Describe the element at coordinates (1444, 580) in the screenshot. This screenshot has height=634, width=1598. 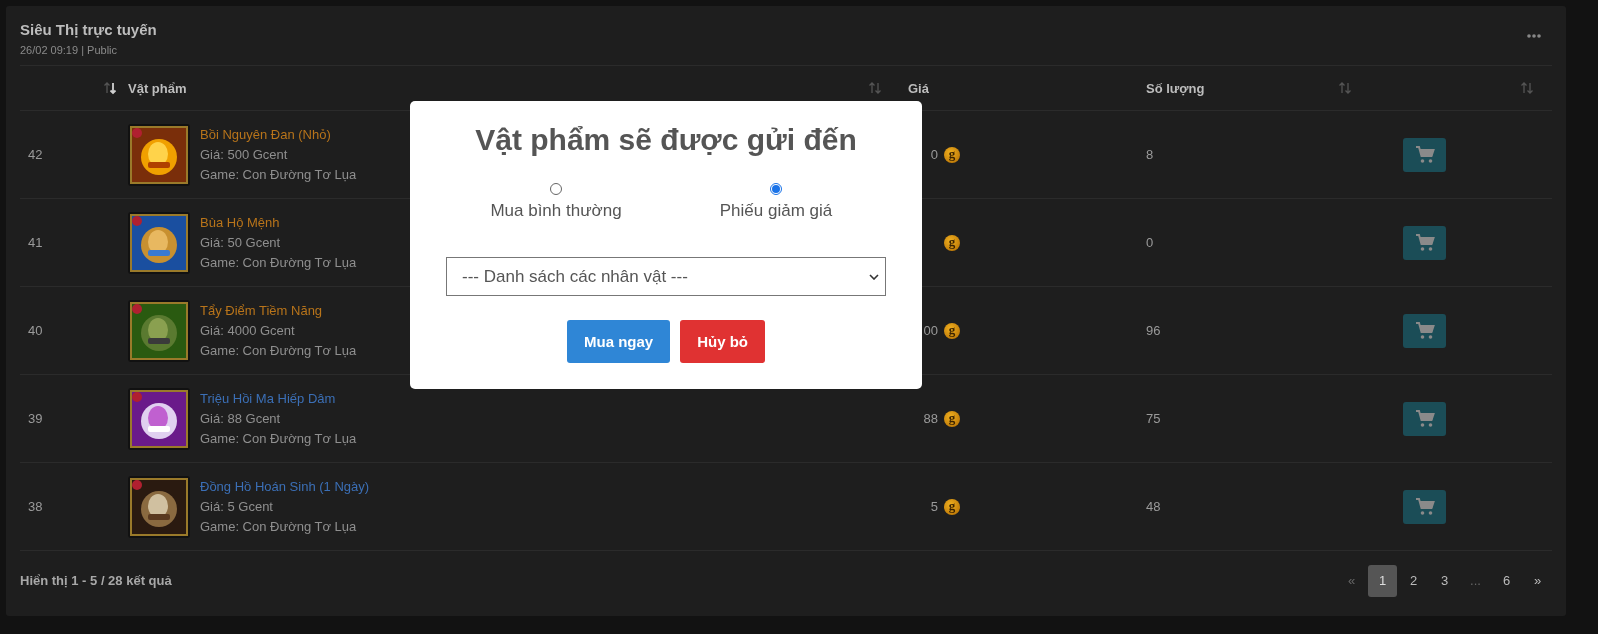
I see `page-button: 3` at that location.